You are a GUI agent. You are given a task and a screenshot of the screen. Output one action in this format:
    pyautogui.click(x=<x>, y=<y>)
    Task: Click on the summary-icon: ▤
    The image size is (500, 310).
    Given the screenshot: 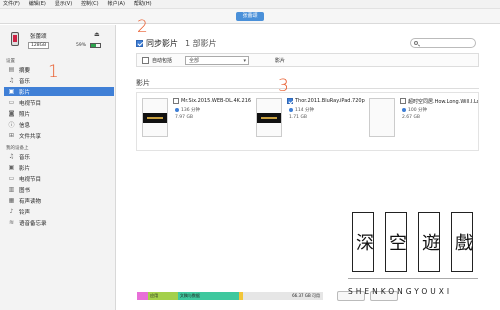 What is the action you would take?
    pyautogui.click(x=11, y=69)
    